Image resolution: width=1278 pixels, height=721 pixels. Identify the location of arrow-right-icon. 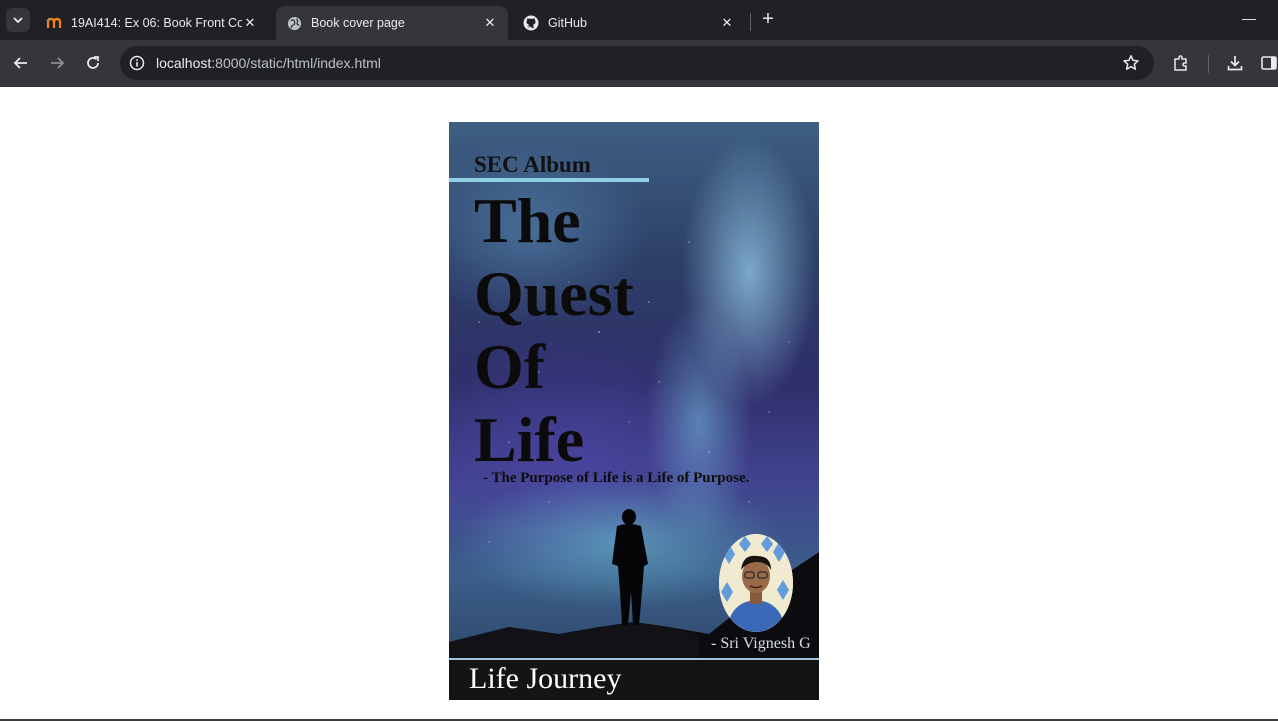
(58, 63).